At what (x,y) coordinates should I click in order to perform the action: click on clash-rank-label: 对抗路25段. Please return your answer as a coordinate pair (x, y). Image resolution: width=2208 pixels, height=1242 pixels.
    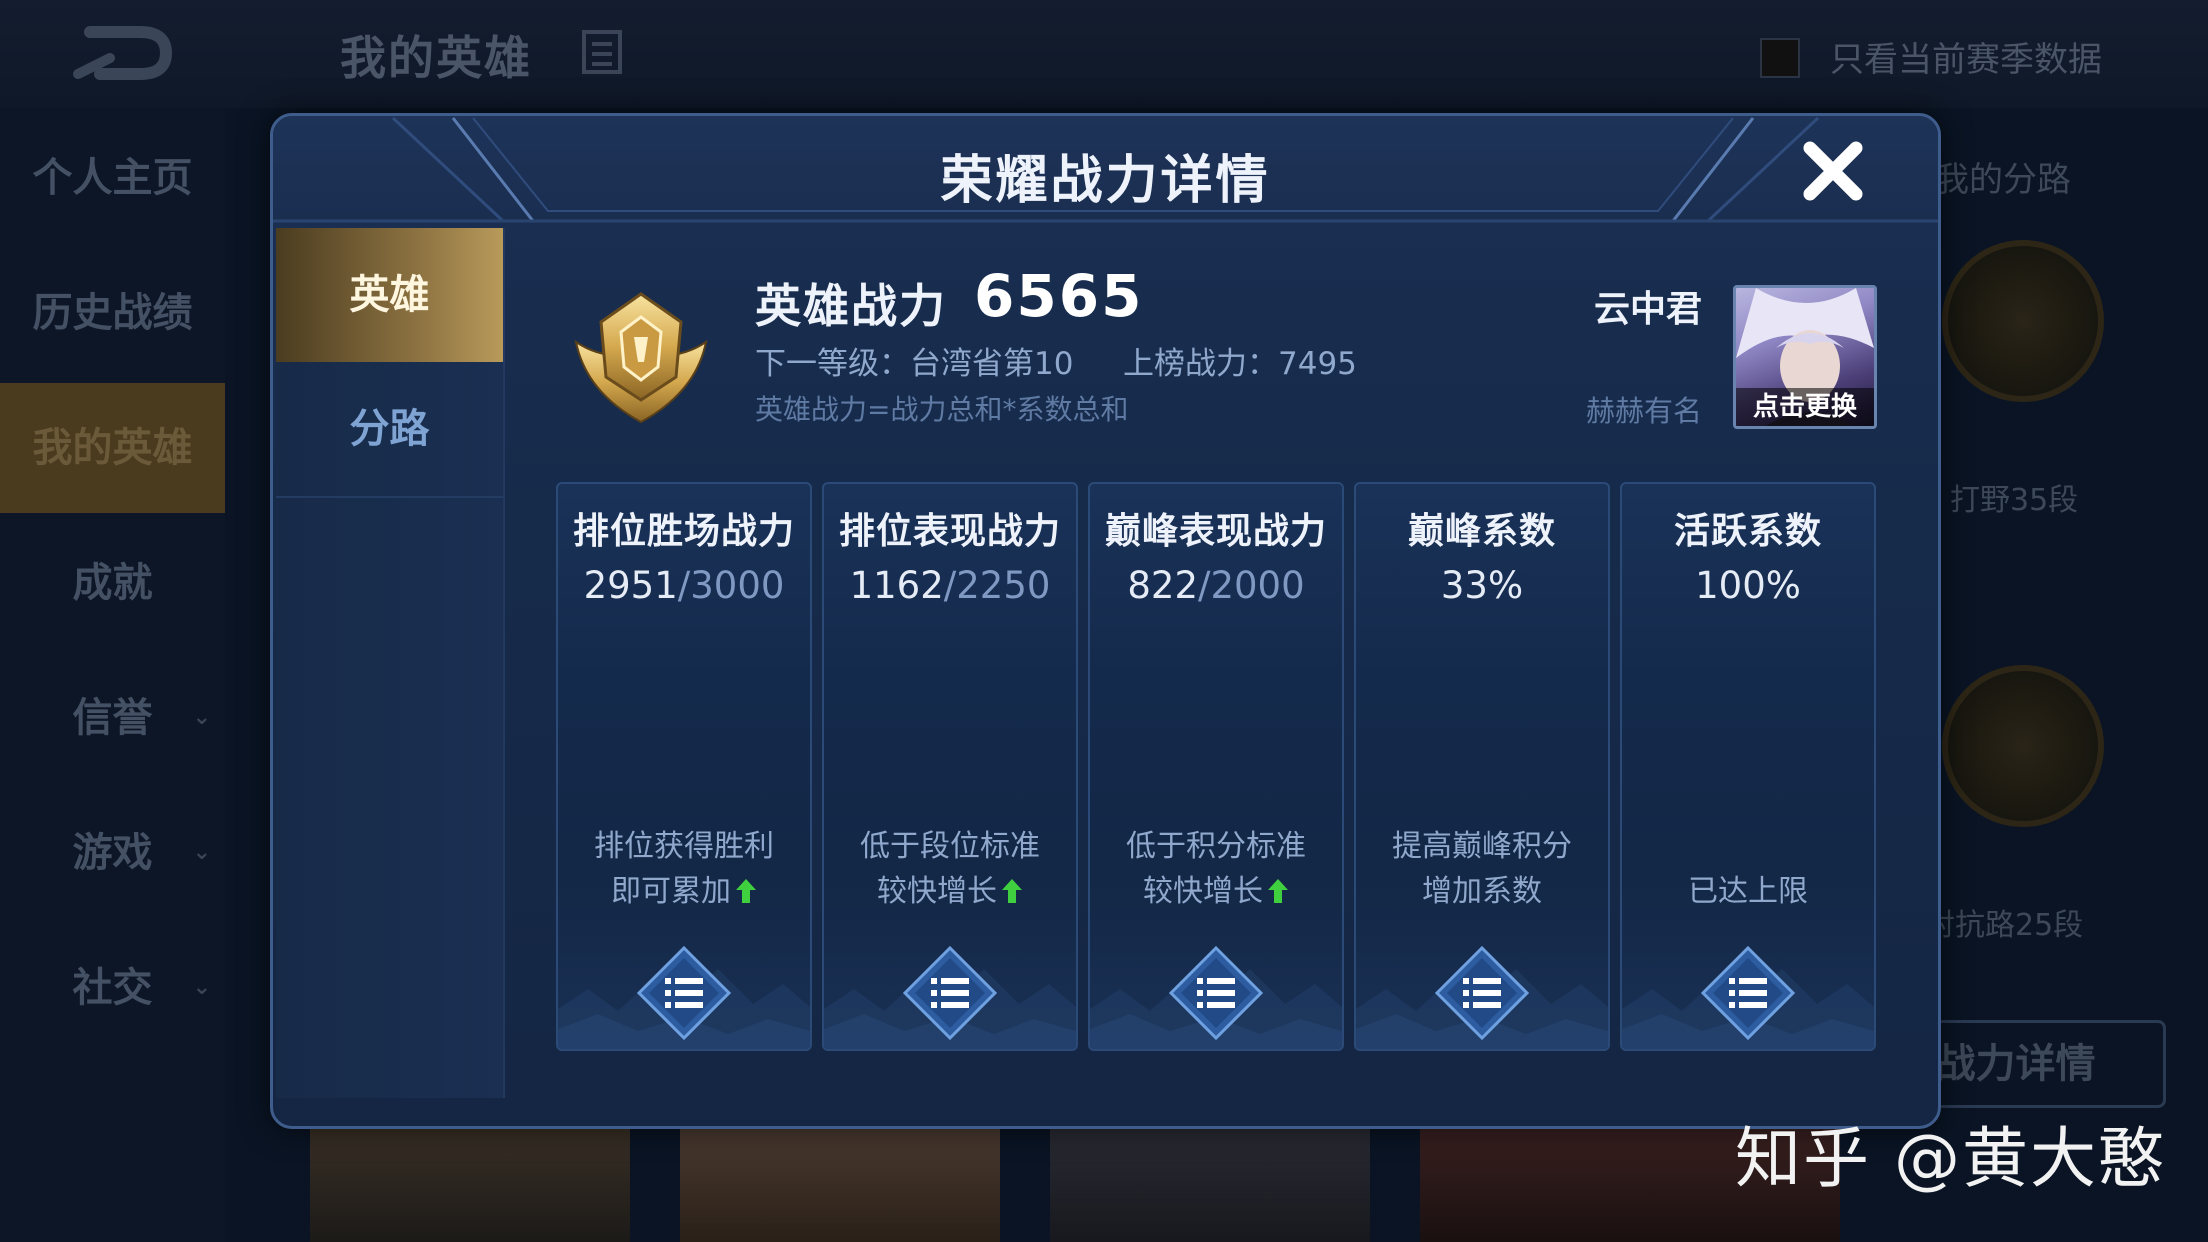
    Looking at the image, I should click on (2004, 925).